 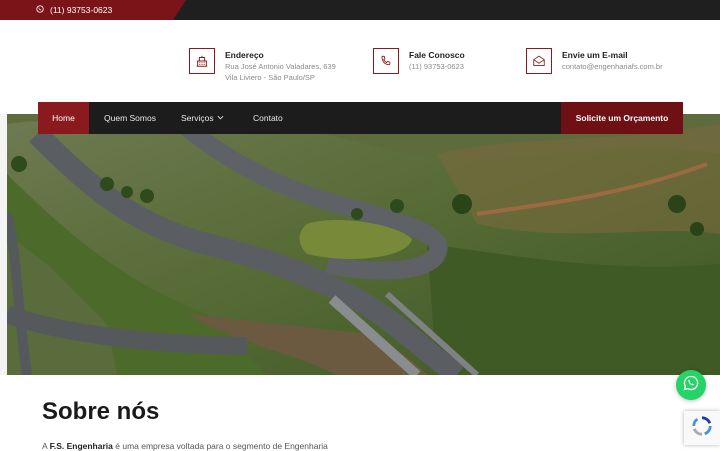 What do you see at coordinates (360, 10) in the screenshot?
I see `top-bar: (11) 93753-0623` at bounding box center [360, 10].